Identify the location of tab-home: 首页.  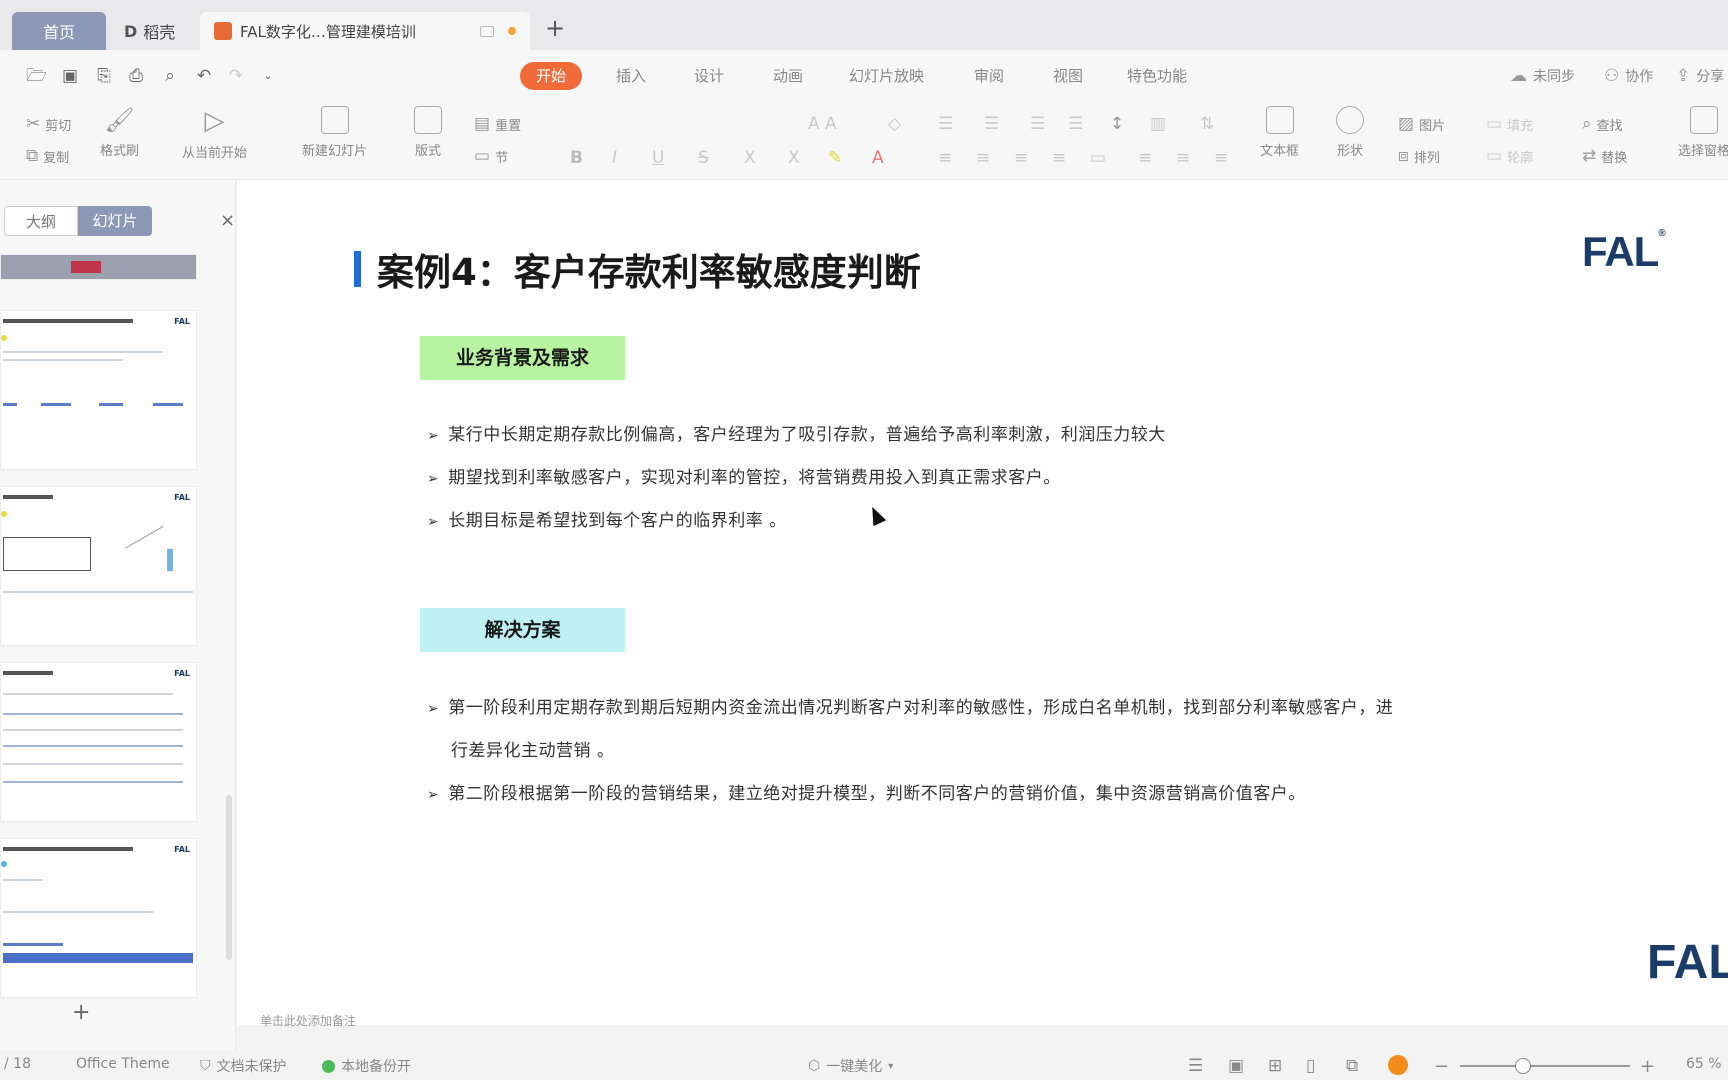
(59, 31).